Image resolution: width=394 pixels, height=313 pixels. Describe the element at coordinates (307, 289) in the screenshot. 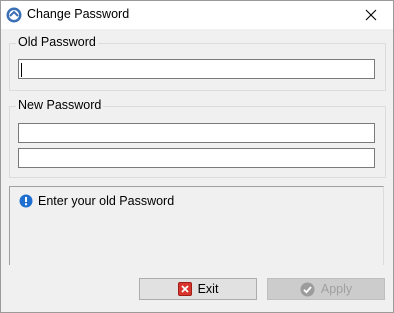

I see `checkmark-icon` at that location.